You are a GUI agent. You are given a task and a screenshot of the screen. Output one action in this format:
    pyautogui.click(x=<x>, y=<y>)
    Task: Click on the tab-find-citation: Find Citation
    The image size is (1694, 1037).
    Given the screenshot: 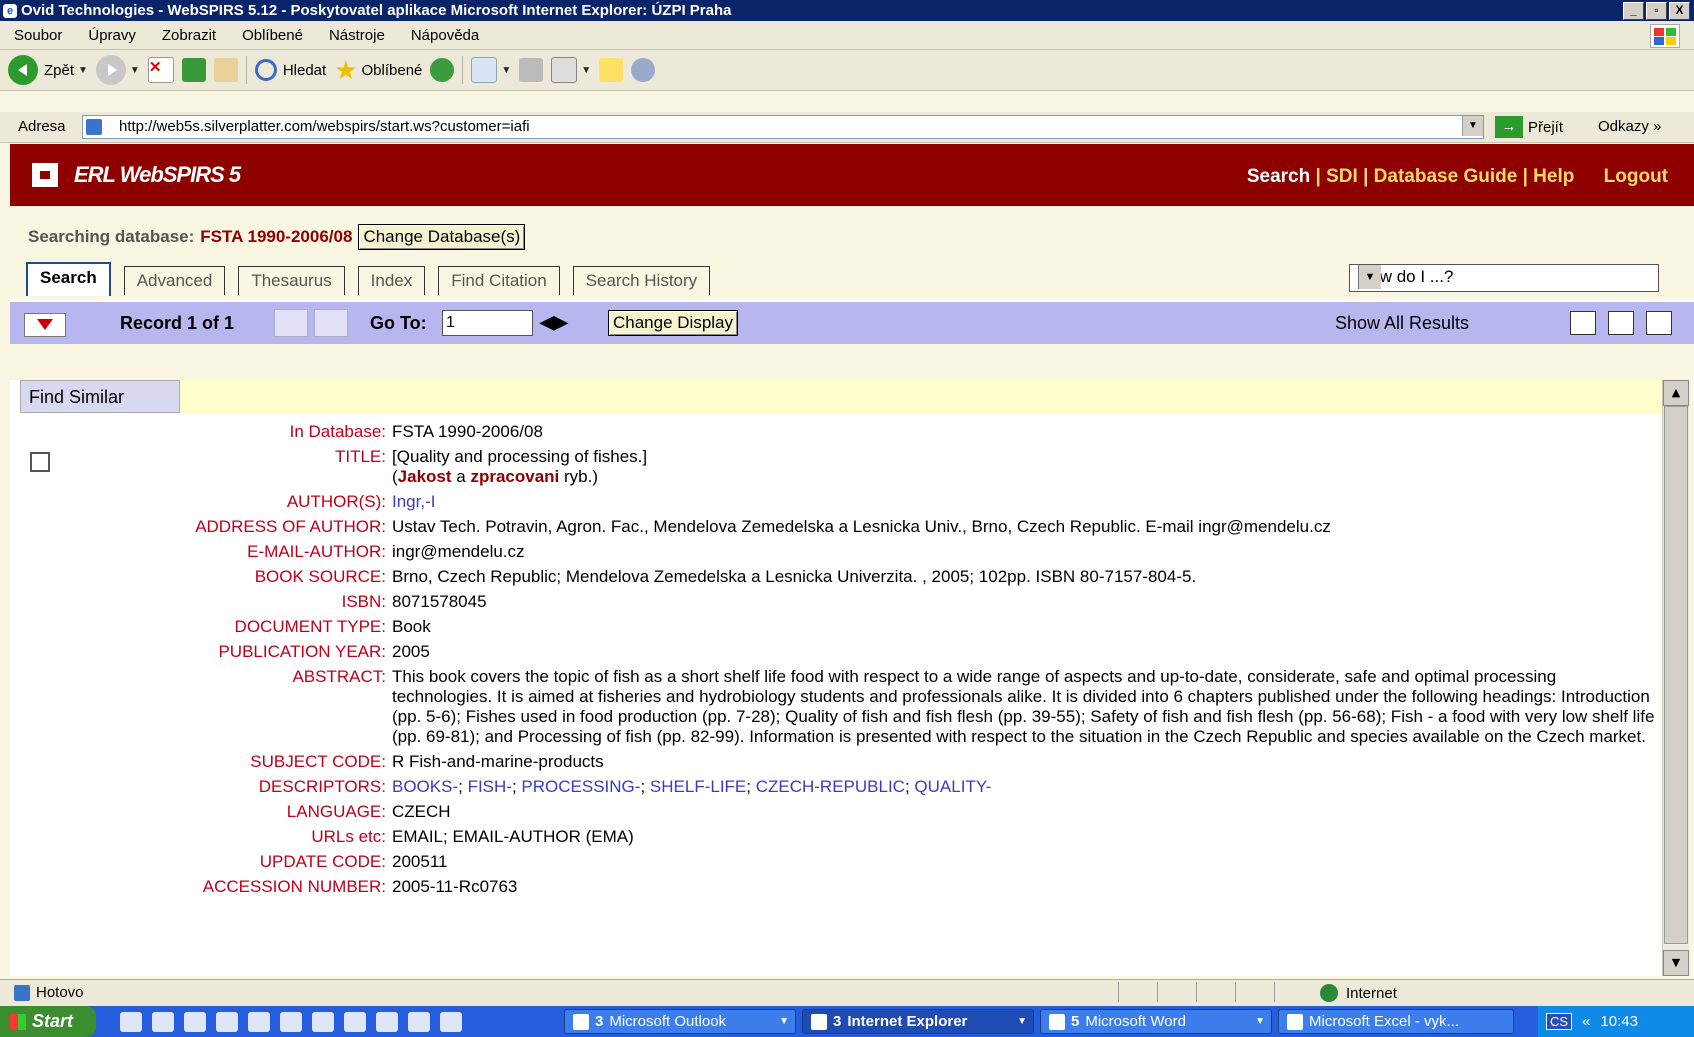 What is the action you would take?
    pyautogui.click(x=499, y=280)
    